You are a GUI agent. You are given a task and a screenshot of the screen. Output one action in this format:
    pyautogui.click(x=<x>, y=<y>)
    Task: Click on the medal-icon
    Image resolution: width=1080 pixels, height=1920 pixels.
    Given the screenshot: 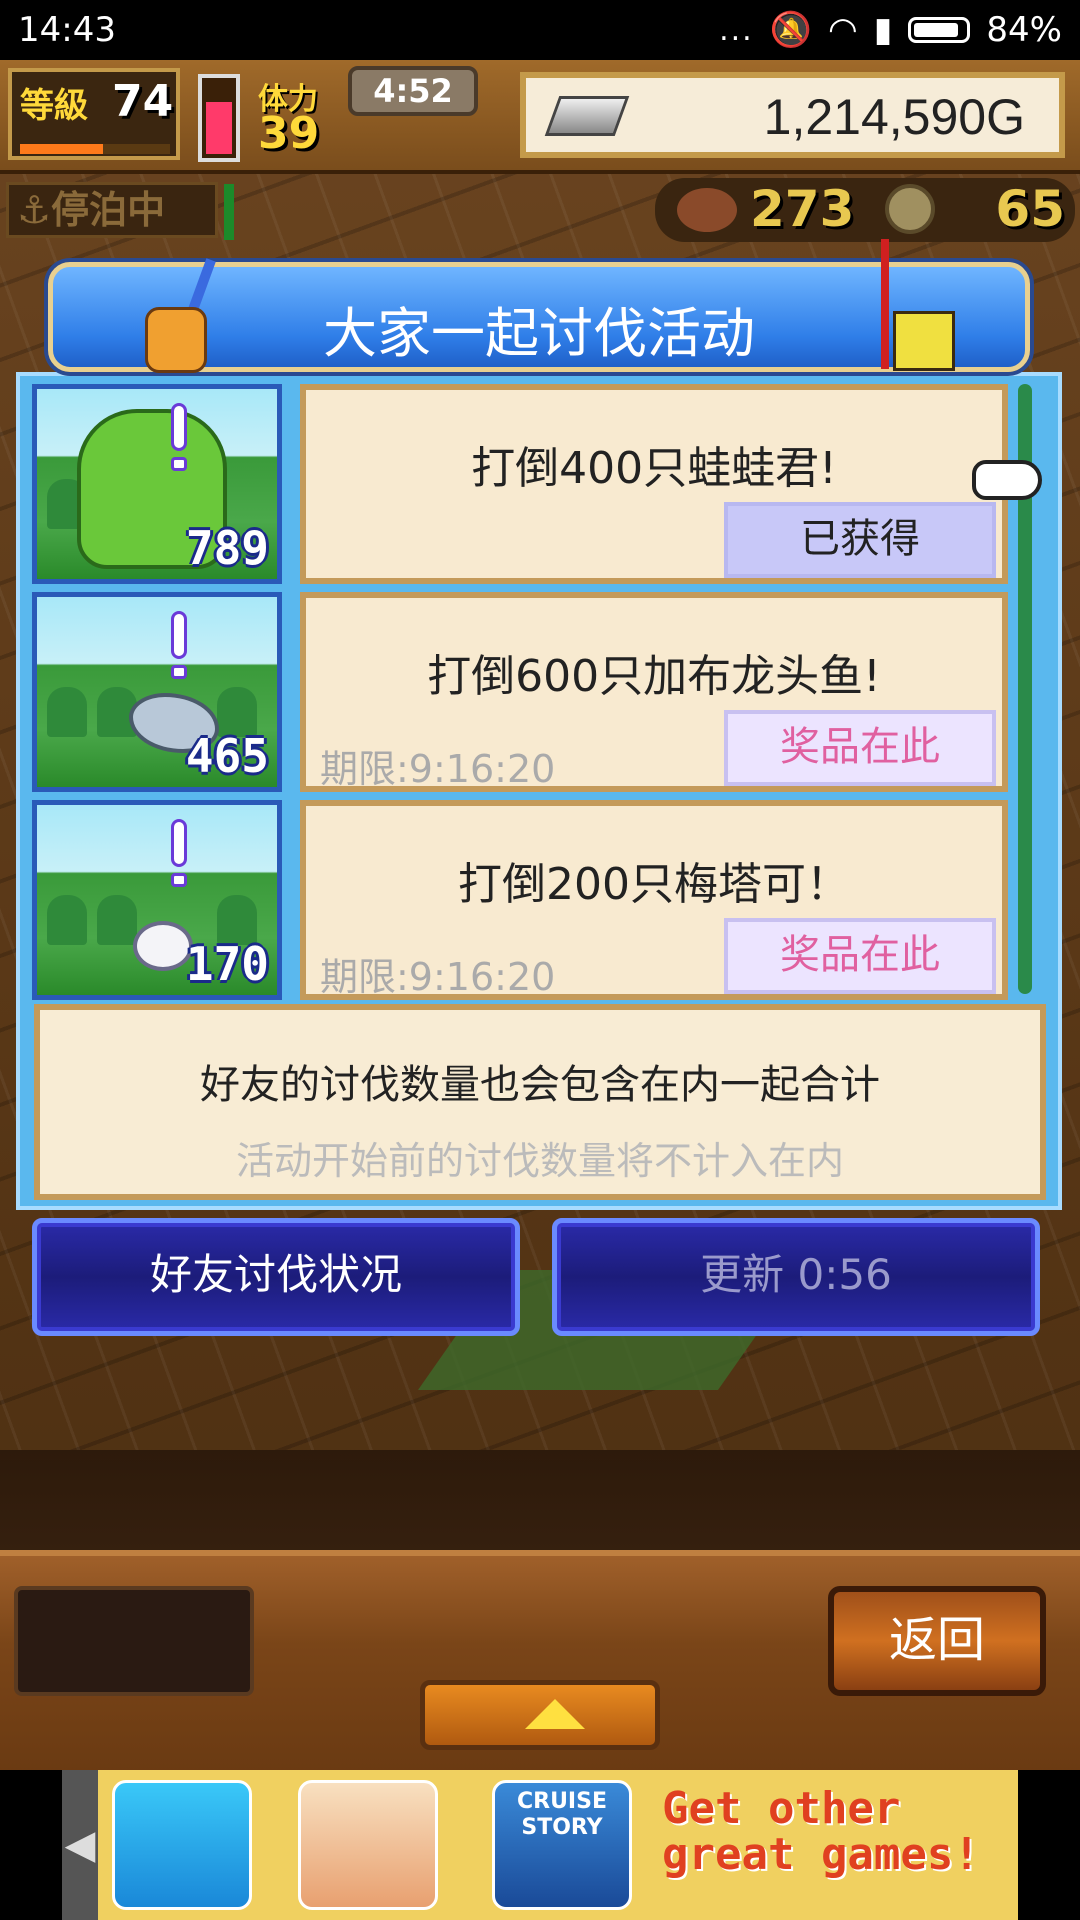 What is the action you would take?
    pyautogui.click(x=910, y=209)
    